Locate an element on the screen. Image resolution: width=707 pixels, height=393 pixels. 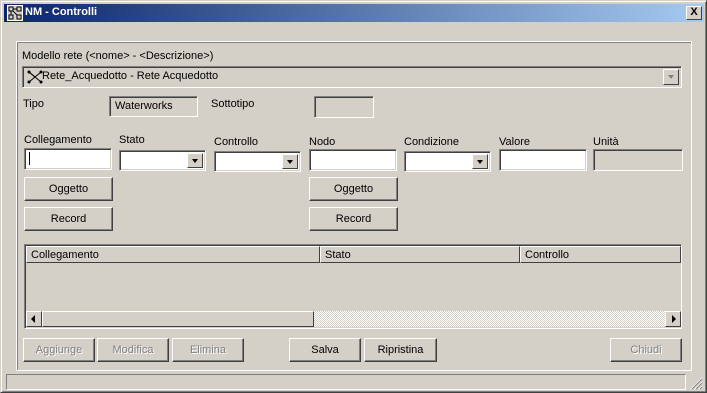
column-header-controllo: Controllo is located at coordinates (600, 254).